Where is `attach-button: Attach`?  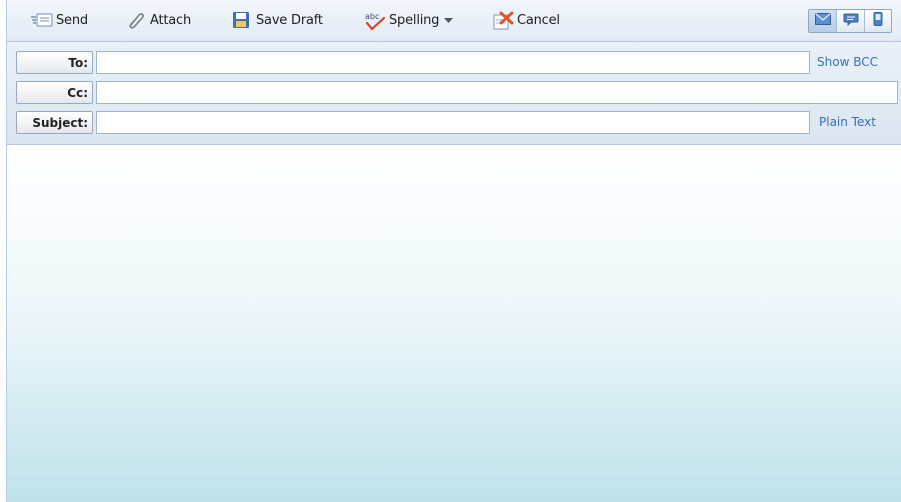 attach-button: Attach is located at coordinates (158, 20).